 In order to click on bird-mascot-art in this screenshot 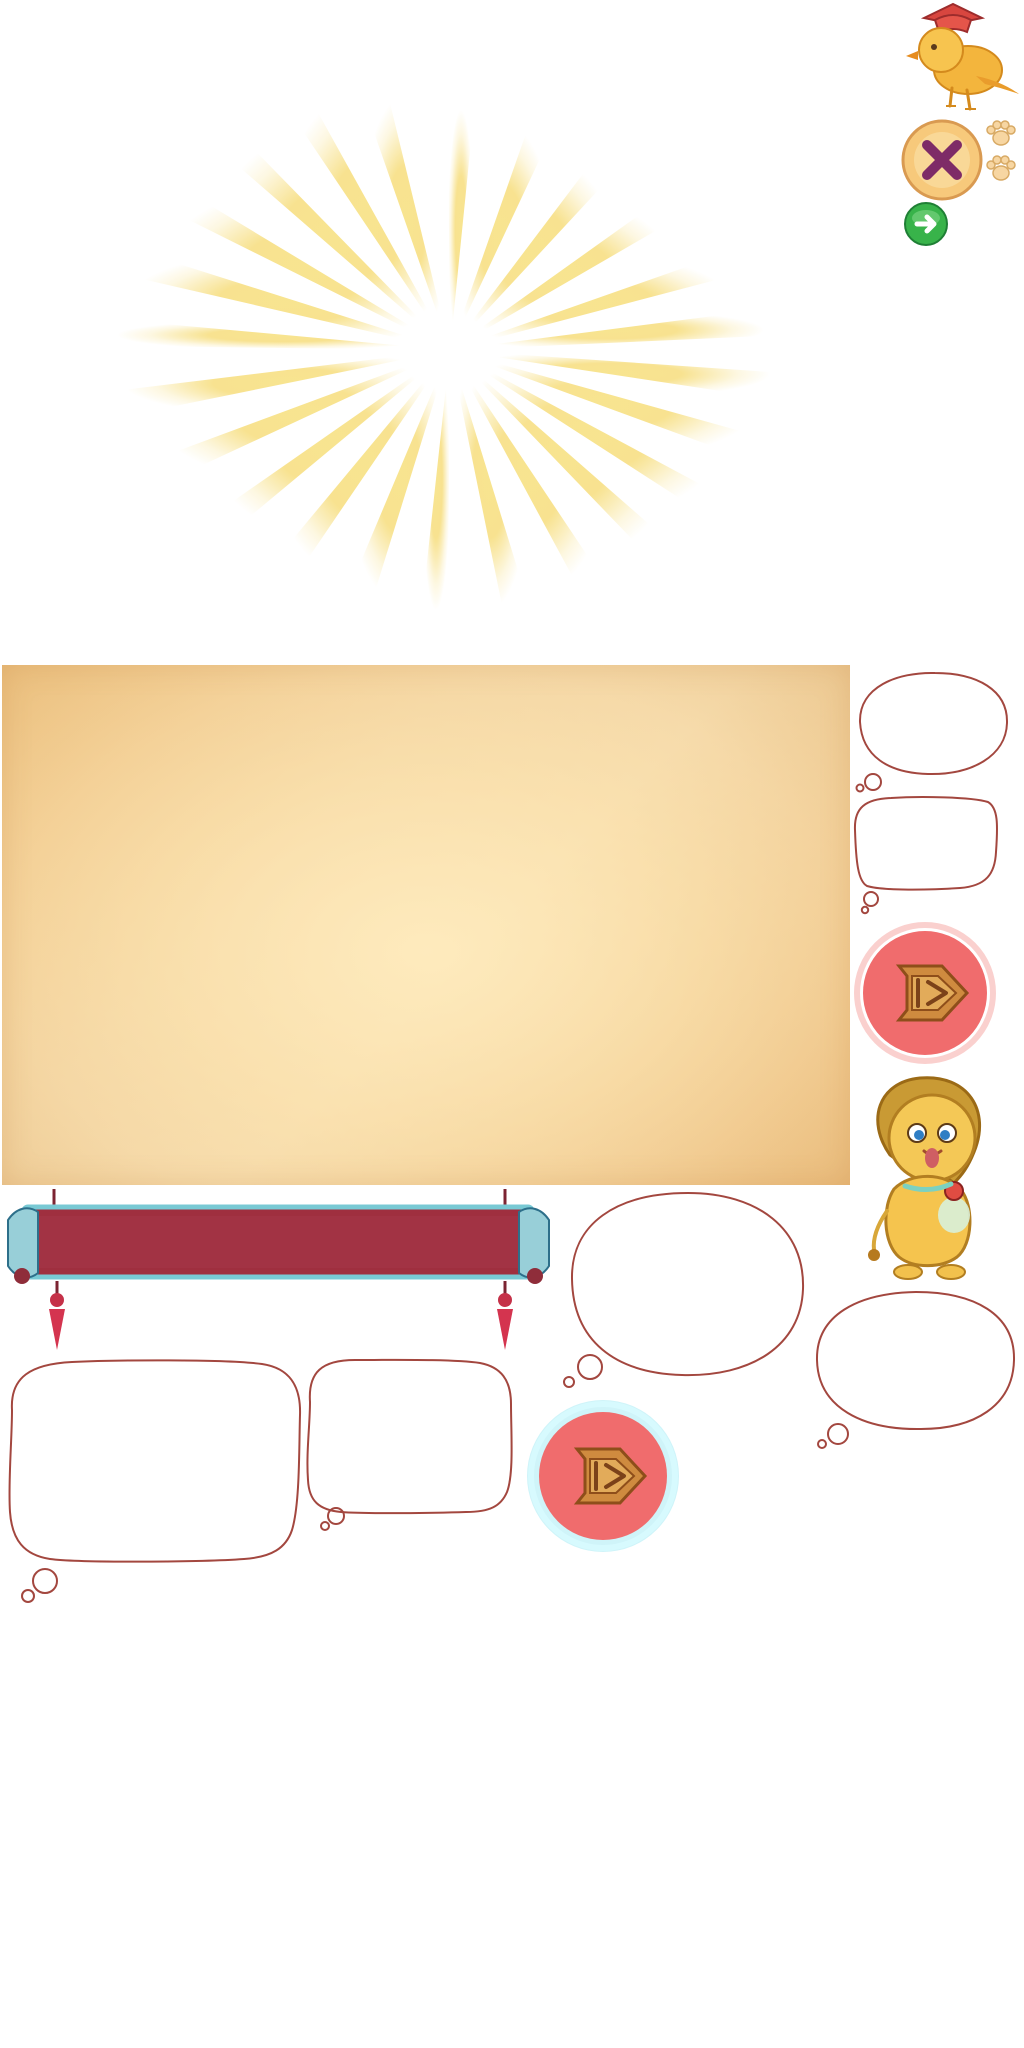, I will do `click(962, 56)`.